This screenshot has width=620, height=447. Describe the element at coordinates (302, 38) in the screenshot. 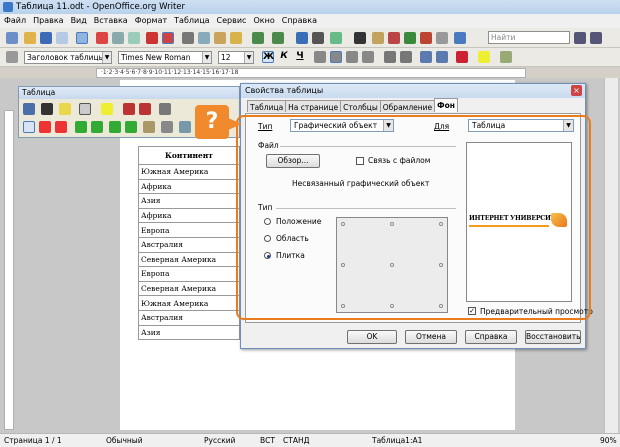

I see `hyperlink-icon` at that location.